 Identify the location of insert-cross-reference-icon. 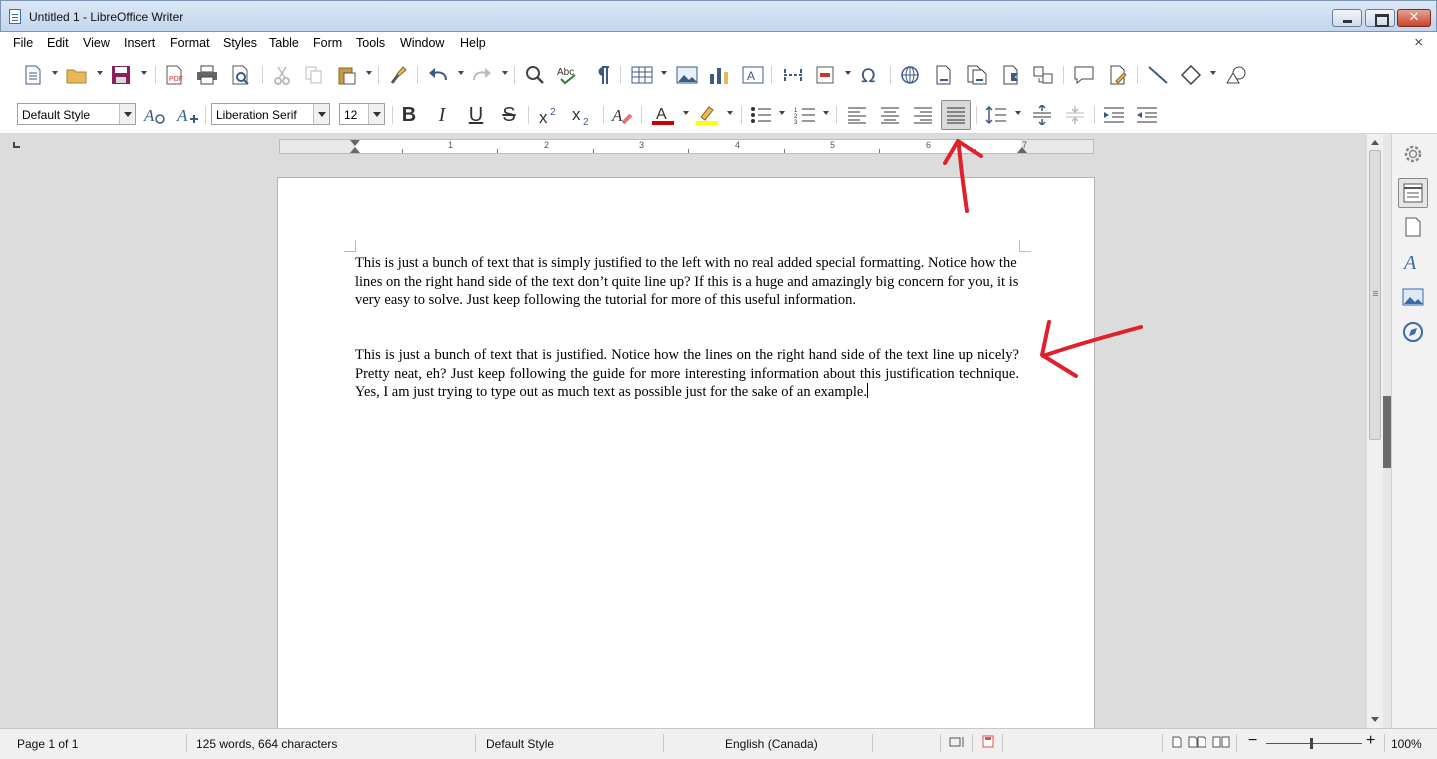
(1043, 75).